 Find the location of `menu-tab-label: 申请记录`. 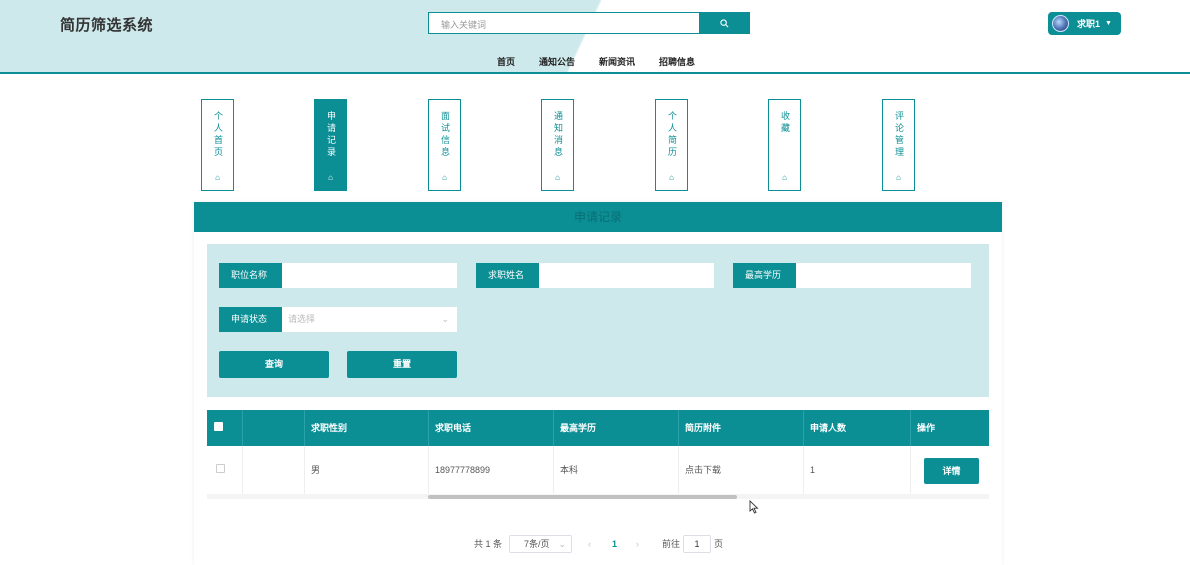

menu-tab-label: 申请记录 is located at coordinates (331, 135).